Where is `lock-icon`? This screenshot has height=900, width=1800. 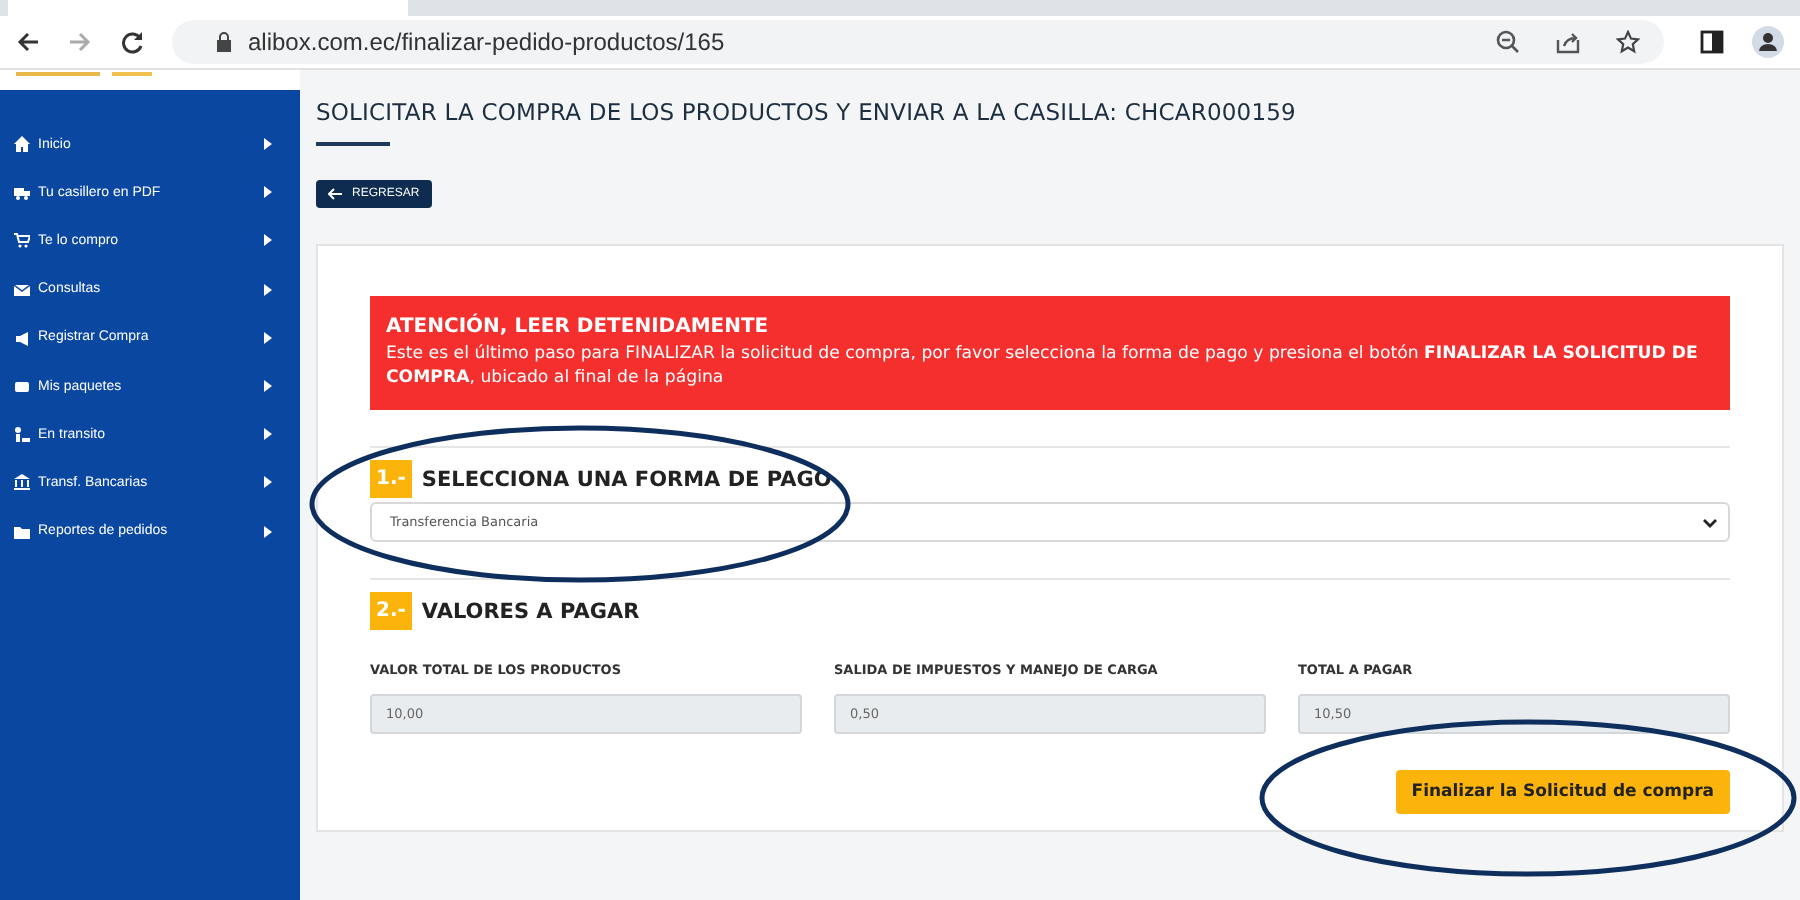
lock-icon is located at coordinates (224, 42).